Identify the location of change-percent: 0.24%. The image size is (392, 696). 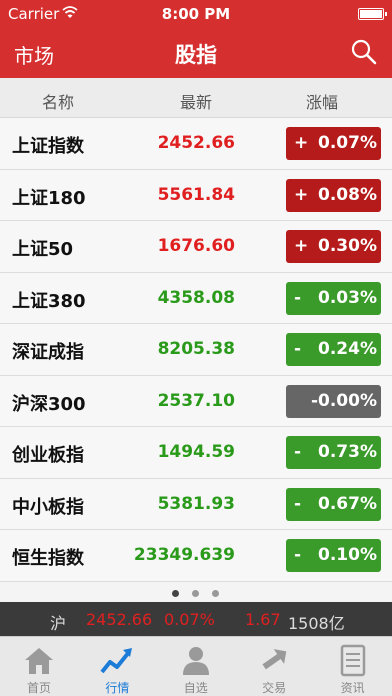
(347, 349).